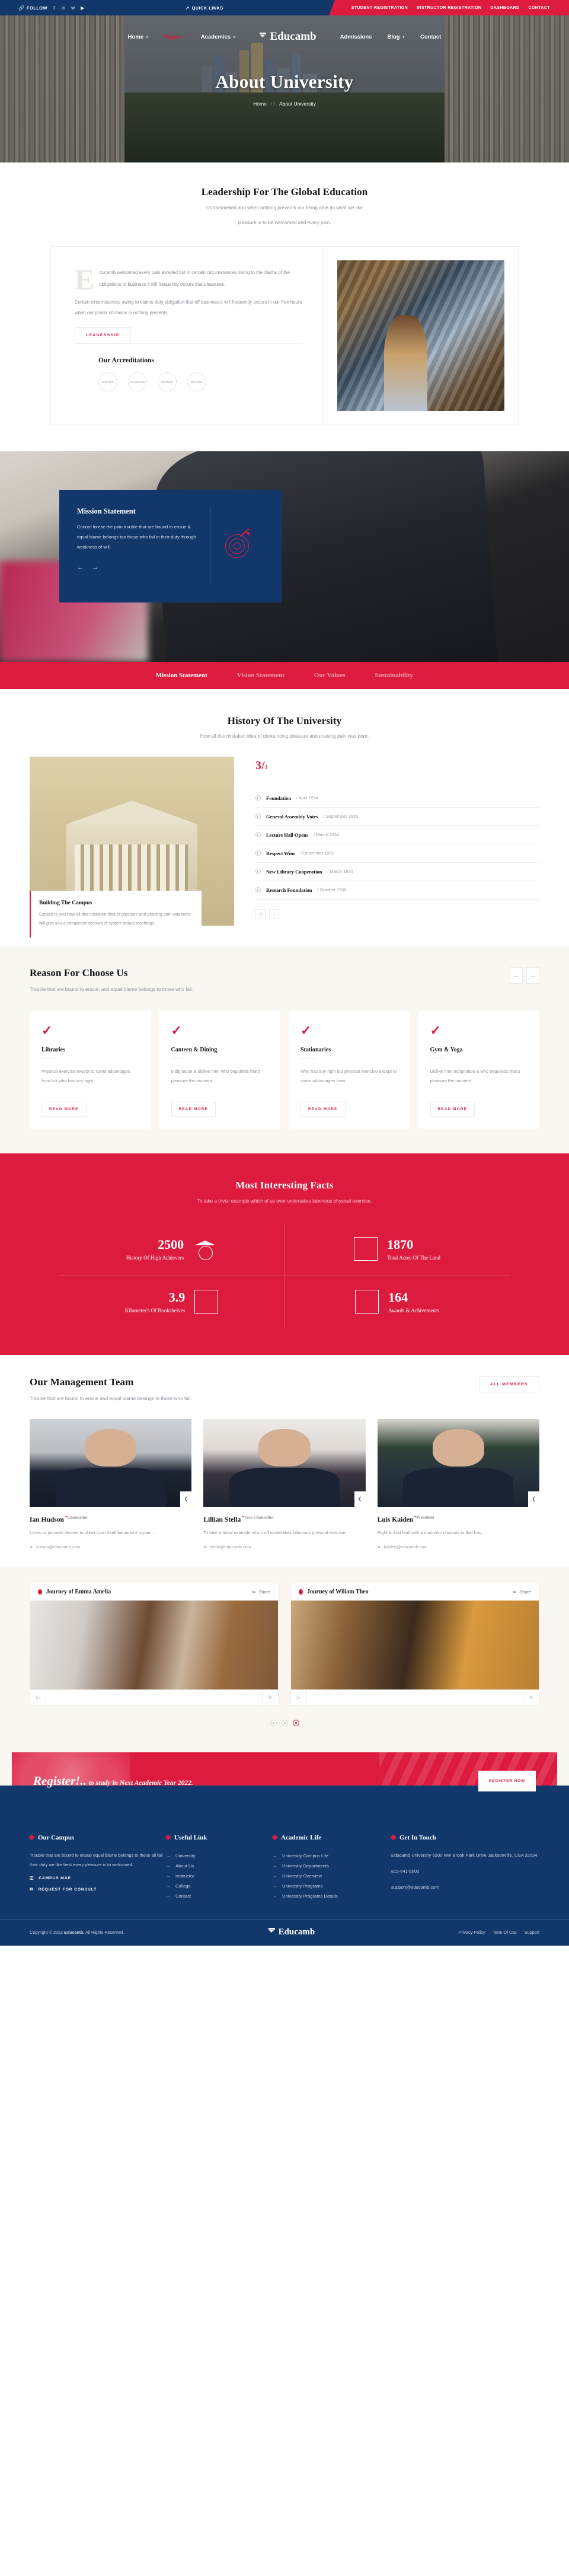  I want to click on member-email-row: ➤ stella@educamb.com, so click(284, 1547).